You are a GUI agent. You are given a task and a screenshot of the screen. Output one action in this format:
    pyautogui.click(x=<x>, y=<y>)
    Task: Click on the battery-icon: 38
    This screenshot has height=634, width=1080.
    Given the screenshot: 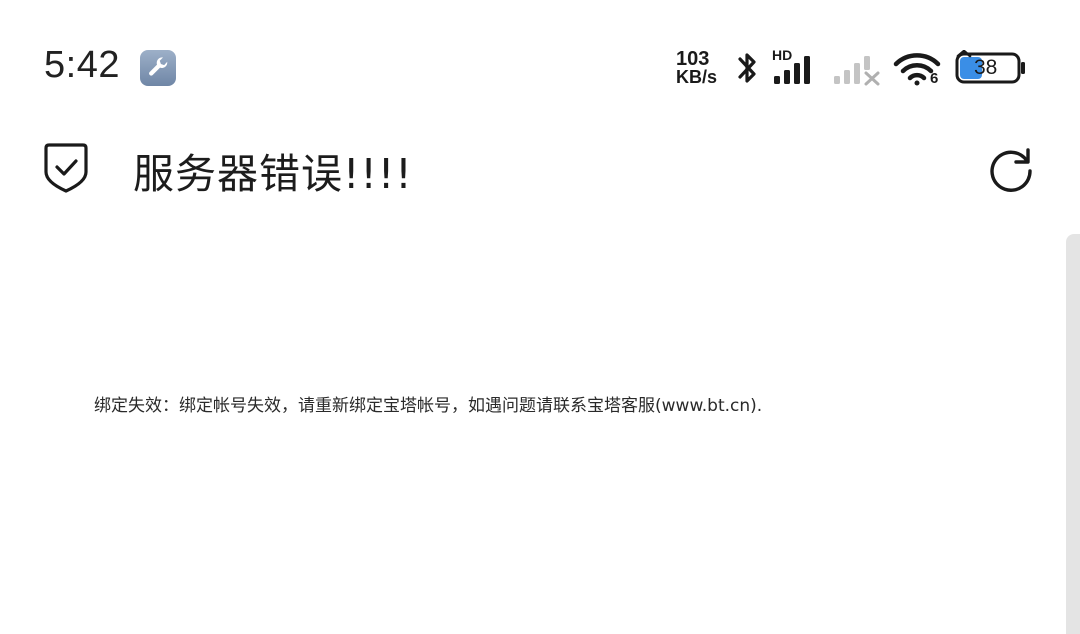 What is the action you would take?
    pyautogui.click(x=991, y=69)
    